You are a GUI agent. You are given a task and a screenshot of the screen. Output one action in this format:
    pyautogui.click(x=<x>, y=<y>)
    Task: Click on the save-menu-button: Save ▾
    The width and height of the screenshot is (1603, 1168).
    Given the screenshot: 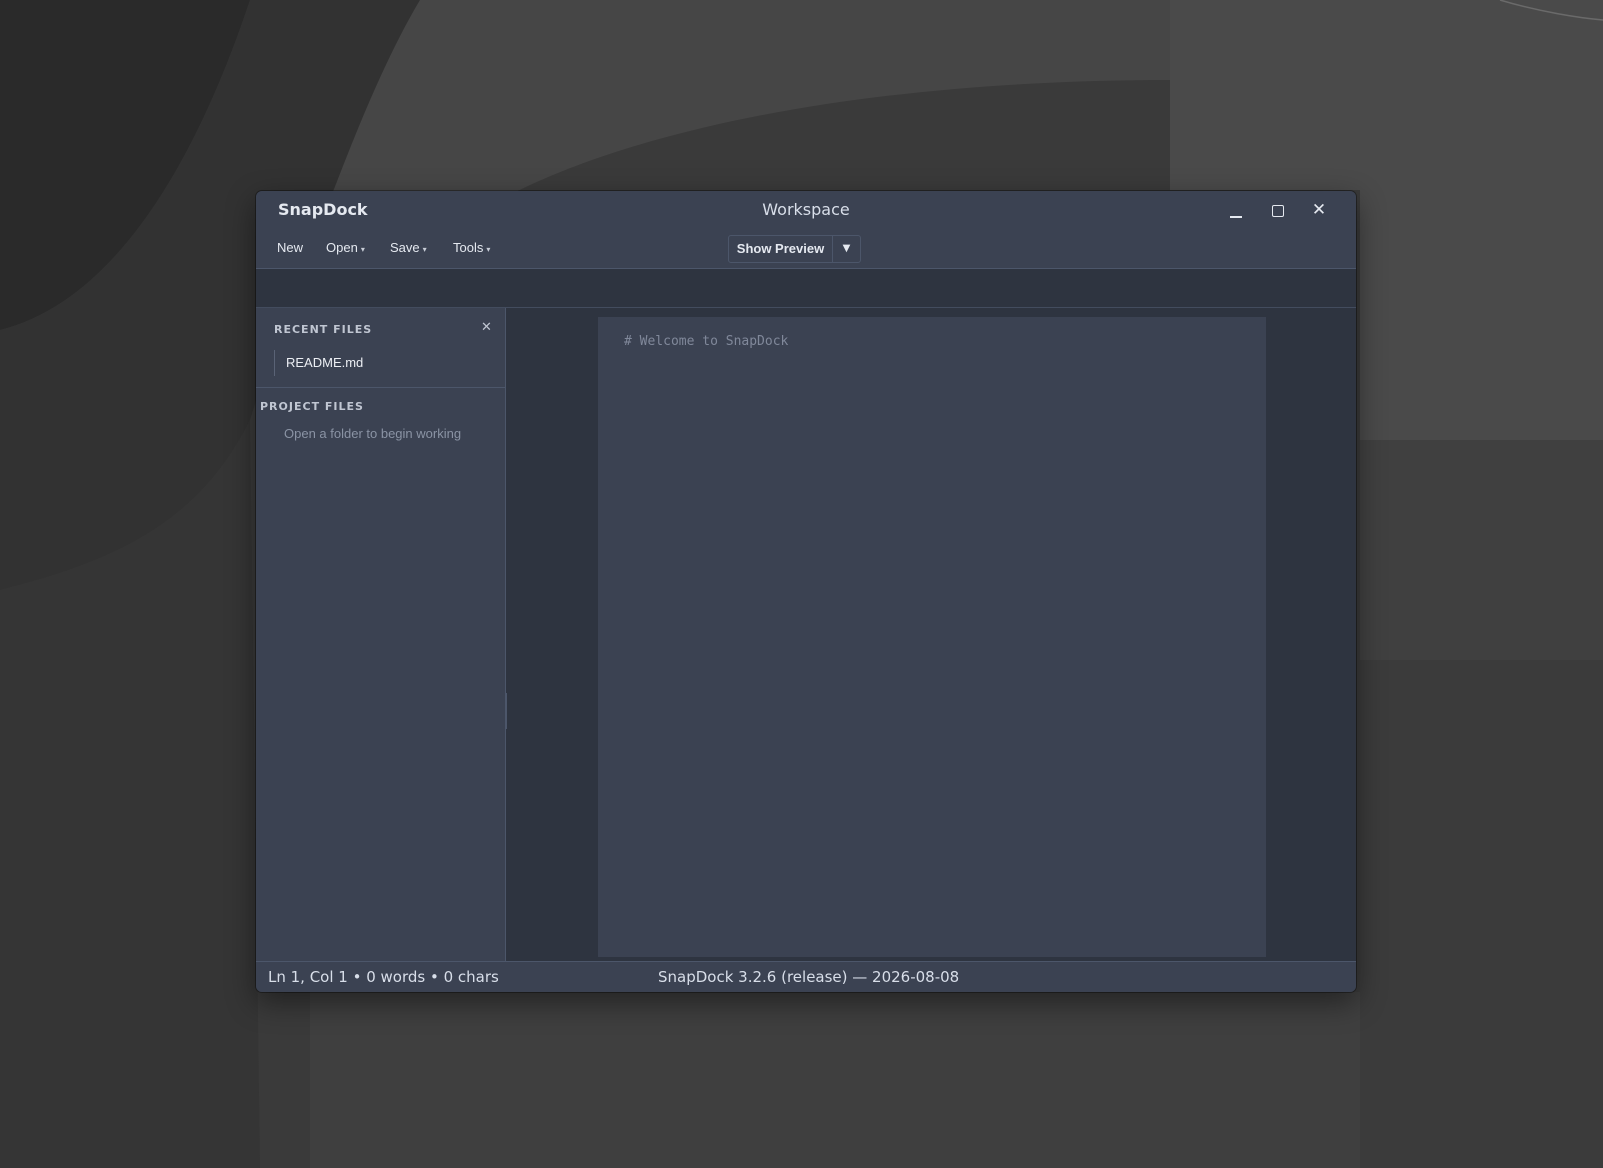 What is the action you would take?
    pyautogui.click(x=408, y=247)
    